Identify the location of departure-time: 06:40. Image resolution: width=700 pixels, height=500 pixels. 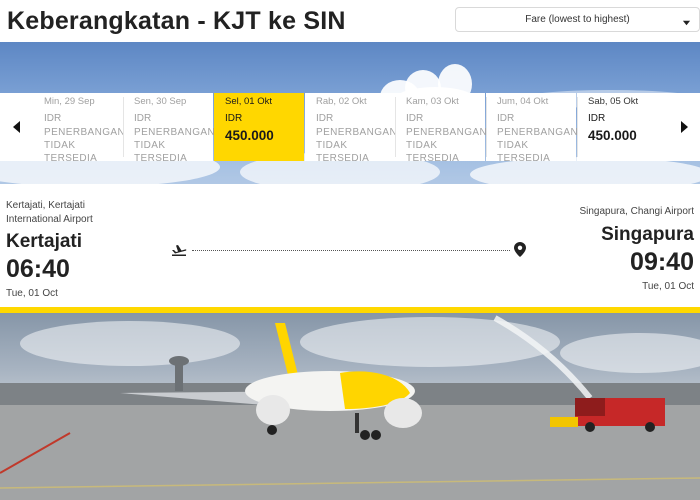
(38, 269).